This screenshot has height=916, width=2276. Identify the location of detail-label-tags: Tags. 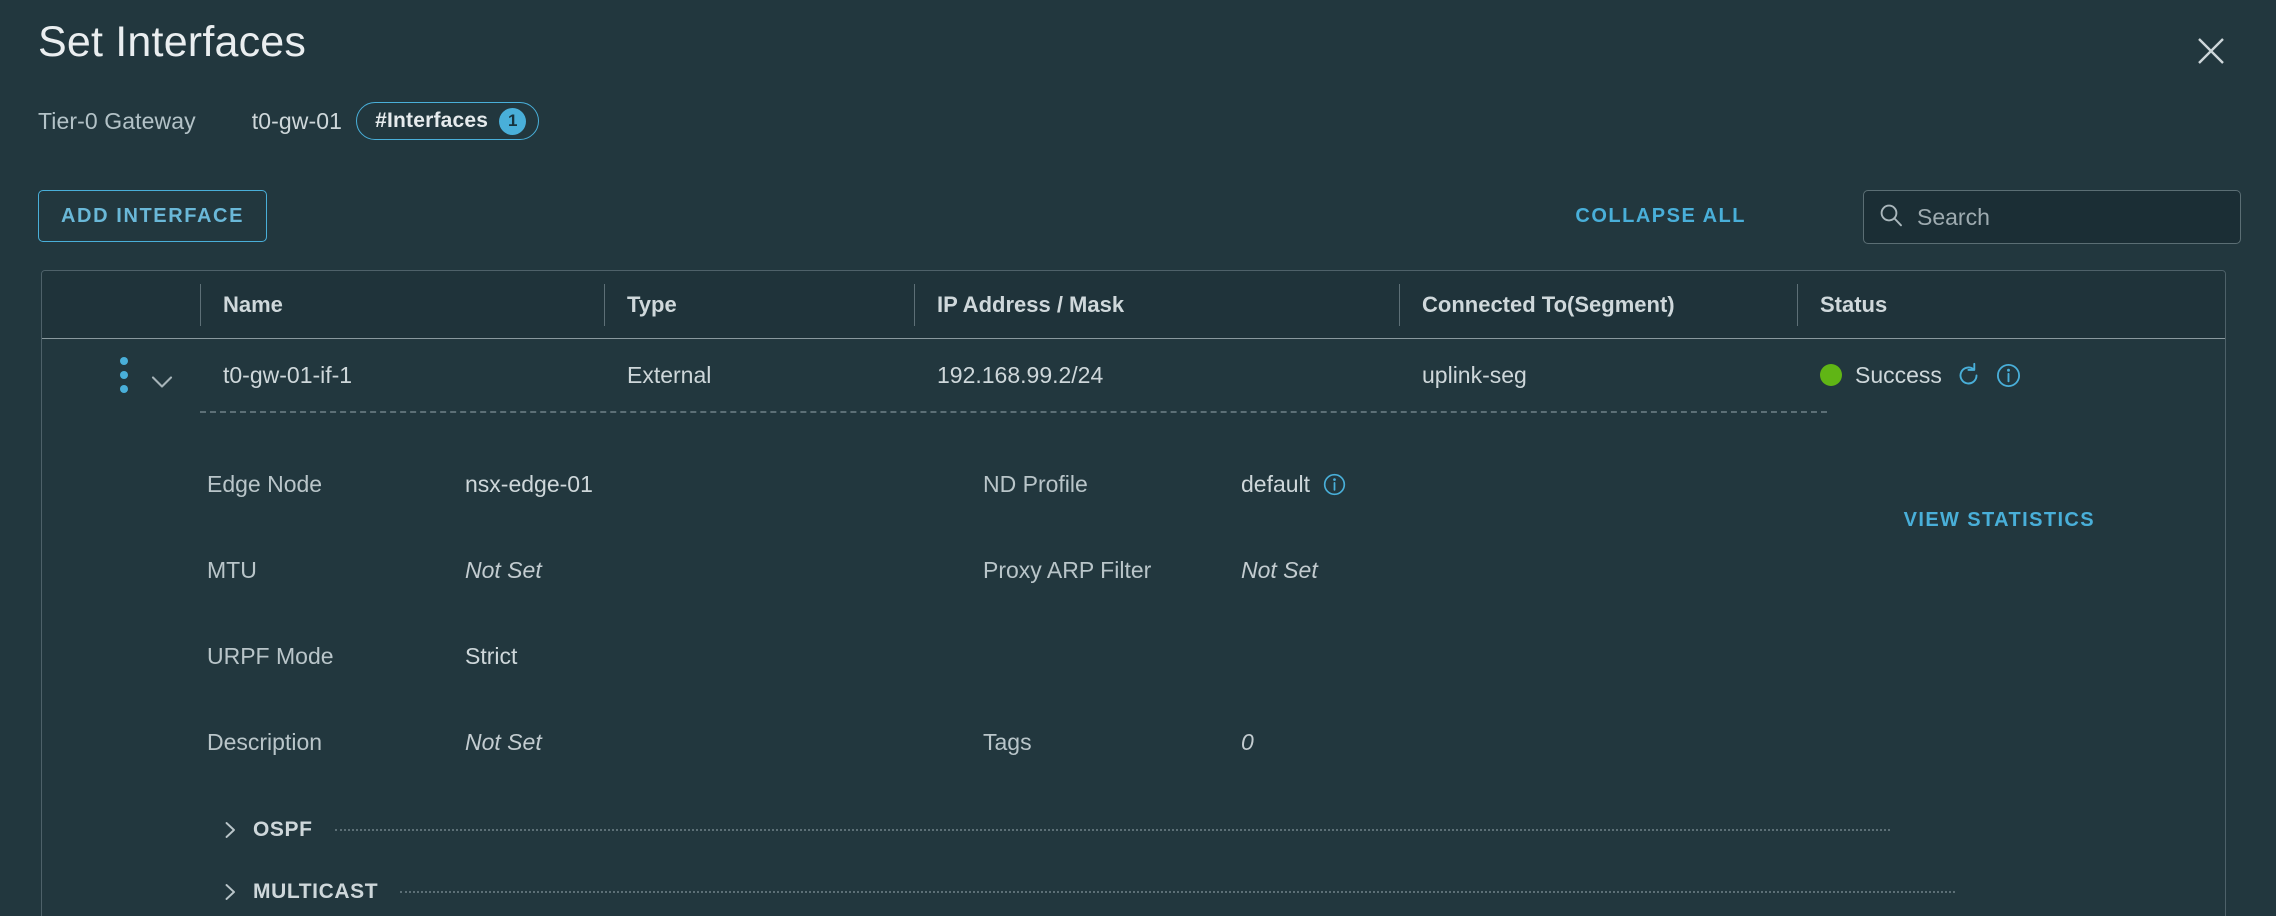
(1007, 741).